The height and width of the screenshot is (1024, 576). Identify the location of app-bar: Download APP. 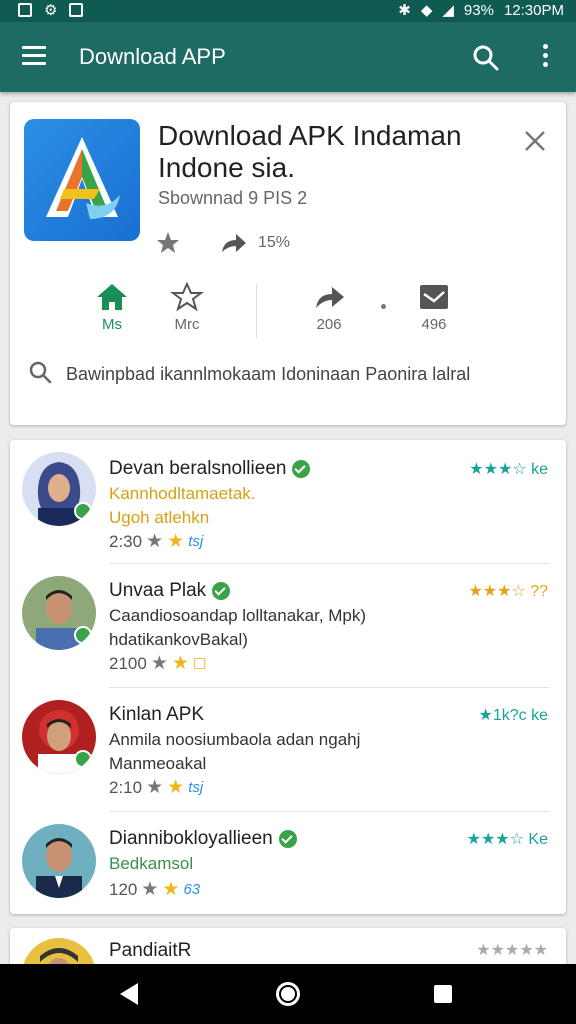
(288, 57).